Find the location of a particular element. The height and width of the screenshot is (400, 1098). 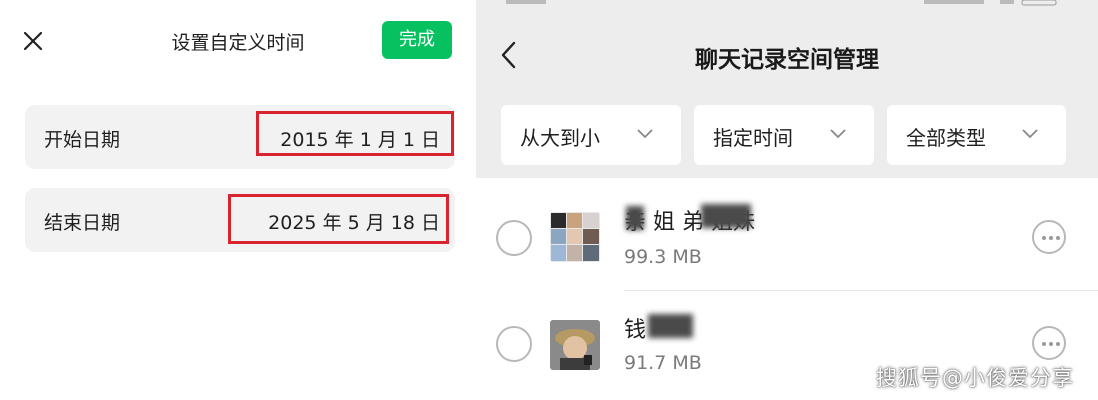

time-filter: 指定时间 is located at coordinates (784, 135).